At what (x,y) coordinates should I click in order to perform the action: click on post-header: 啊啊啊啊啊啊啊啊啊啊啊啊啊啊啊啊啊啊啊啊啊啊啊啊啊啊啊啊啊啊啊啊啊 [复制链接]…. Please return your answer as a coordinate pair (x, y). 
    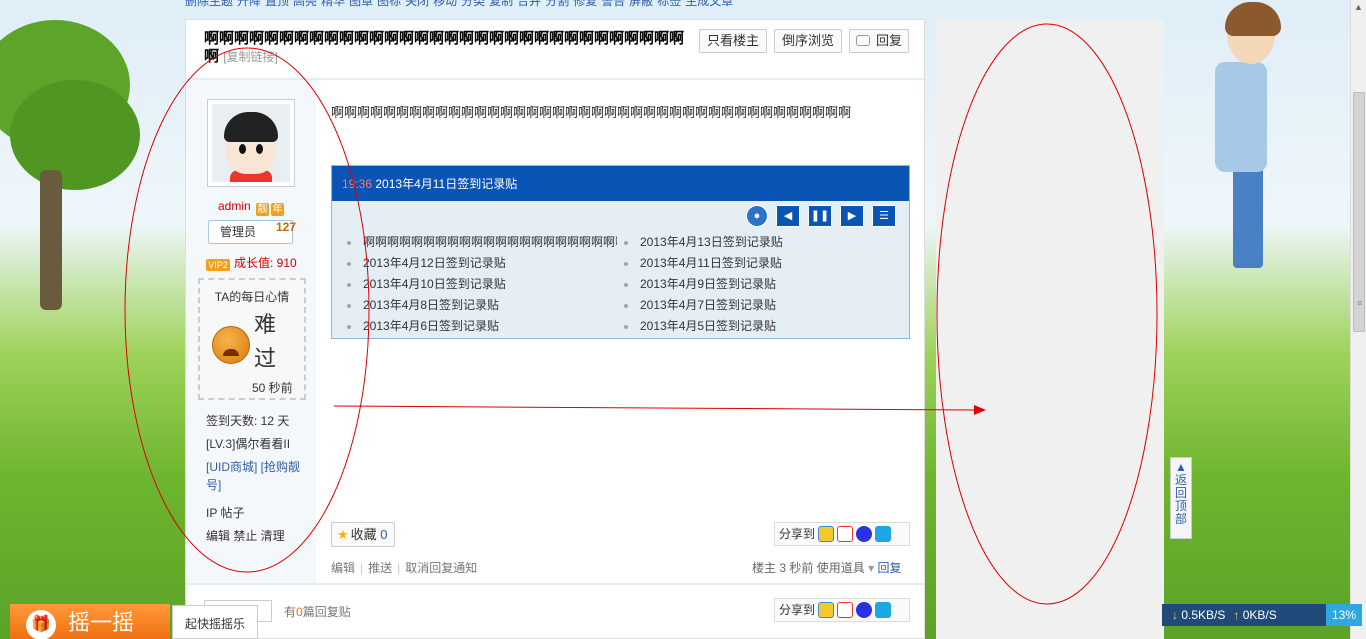
    Looking at the image, I should click on (555, 49).